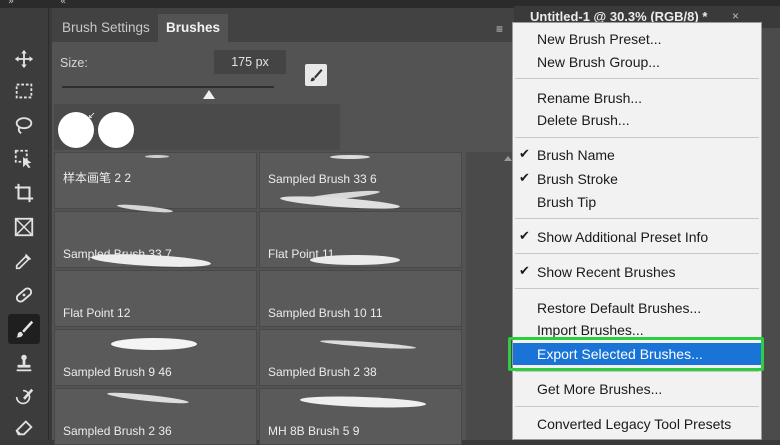 The image size is (780, 445). I want to click on highlight-annotation-frame, so click(636, 354).